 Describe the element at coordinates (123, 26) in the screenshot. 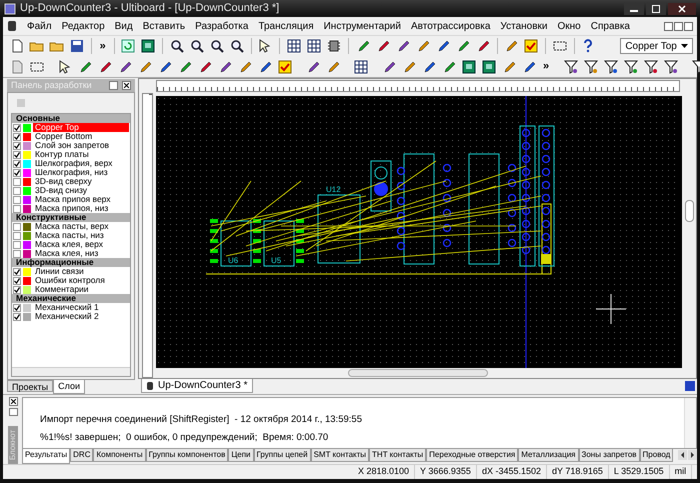

I see `menu-item: Вид` at that location.